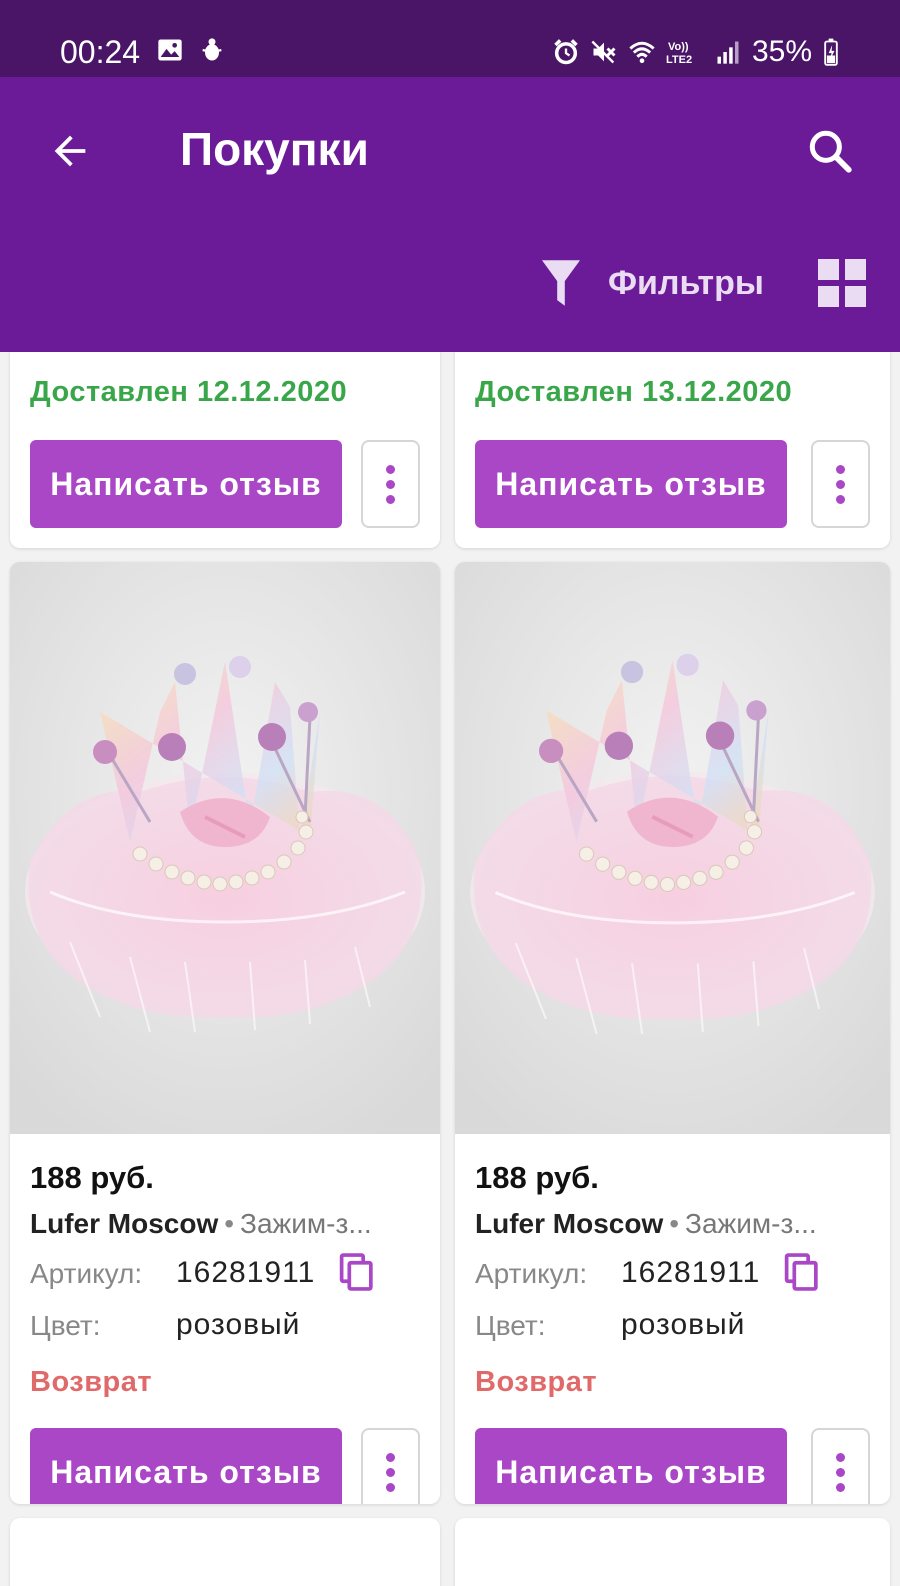 This screenshot has width=900, height=1586. Describe the element at coordinates (728, 52) in the screenshot. I see `signal-icon` at that location.